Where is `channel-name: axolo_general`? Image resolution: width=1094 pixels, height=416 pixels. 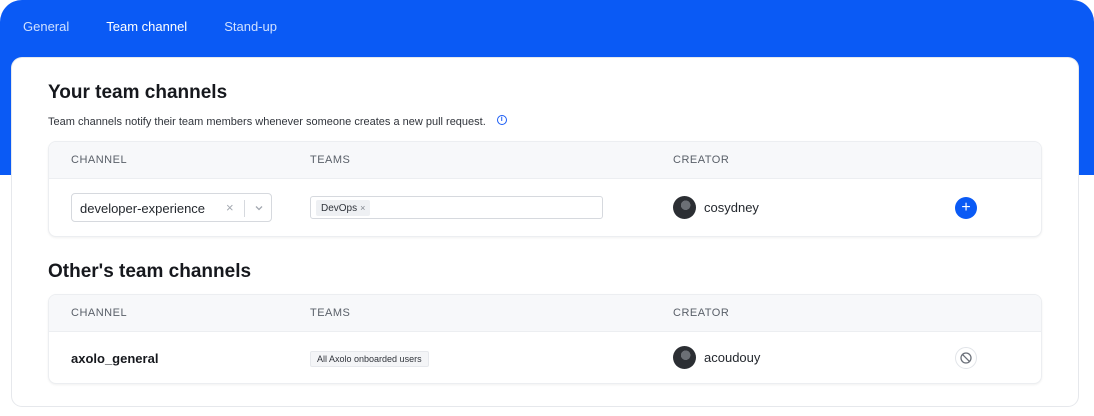
channel-name: axolo_general is located at coordinates (115, 358).